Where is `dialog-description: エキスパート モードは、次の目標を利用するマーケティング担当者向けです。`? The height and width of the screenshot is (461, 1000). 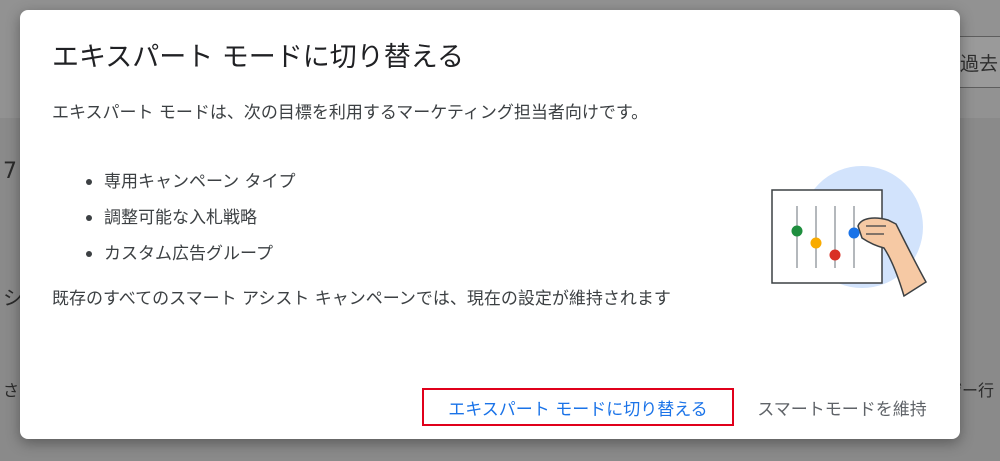 dialog-description: エキスパート モードは、次の目標を利用するマーケティング担当者向けです。 is located at coordinates (350, 113).